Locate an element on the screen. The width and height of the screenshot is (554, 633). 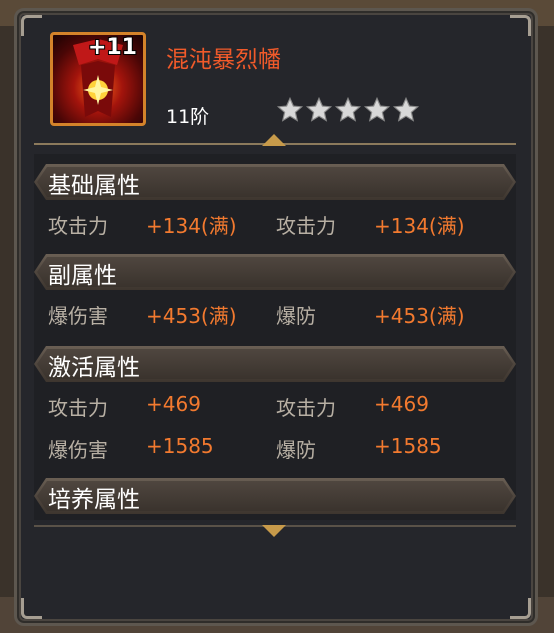
item-name: 混沌暴烈幡 is located at coordinates (223, 60).